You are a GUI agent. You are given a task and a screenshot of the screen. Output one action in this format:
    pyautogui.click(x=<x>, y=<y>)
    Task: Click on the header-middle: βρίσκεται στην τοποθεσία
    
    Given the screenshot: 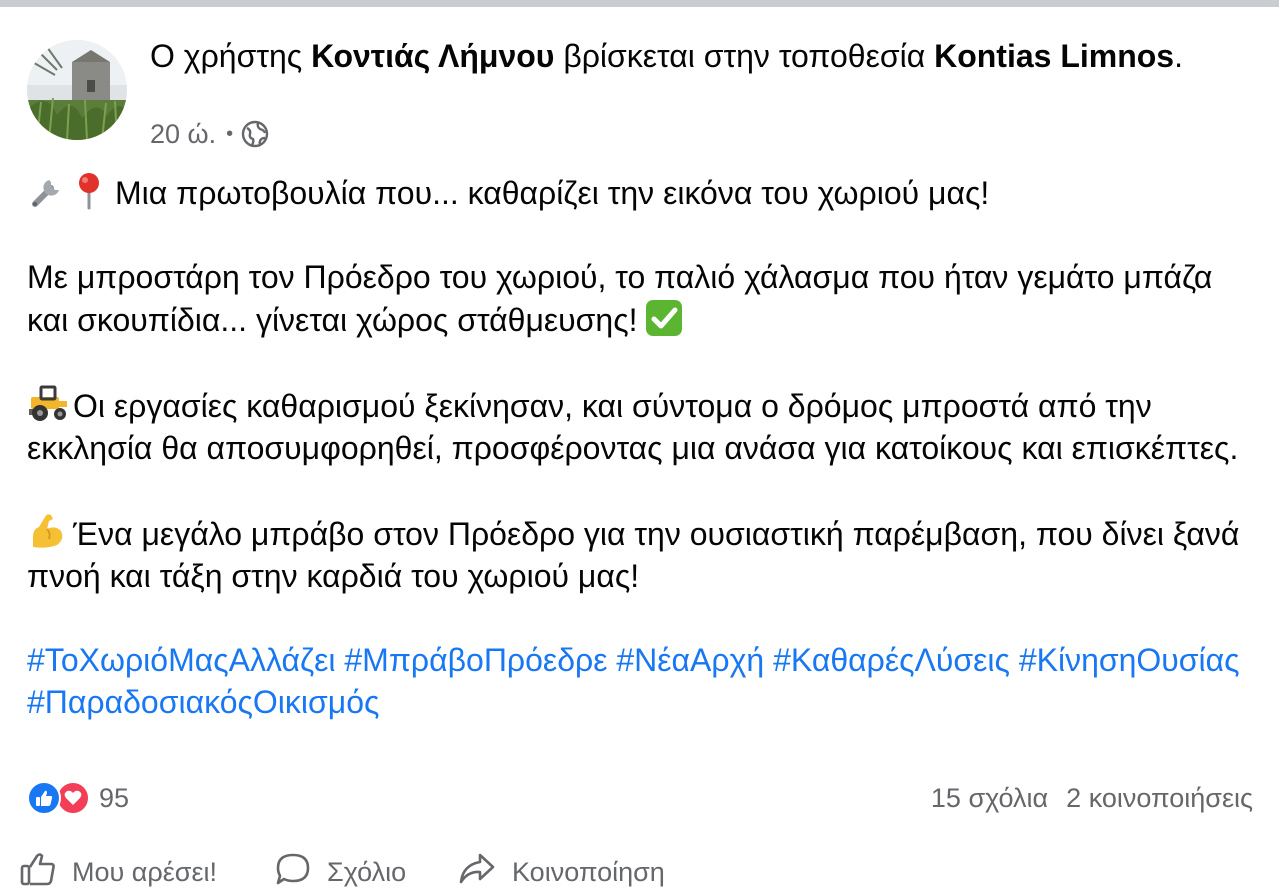 What is the action you would take?
    pyautogui.click(x=744, y=56)
    